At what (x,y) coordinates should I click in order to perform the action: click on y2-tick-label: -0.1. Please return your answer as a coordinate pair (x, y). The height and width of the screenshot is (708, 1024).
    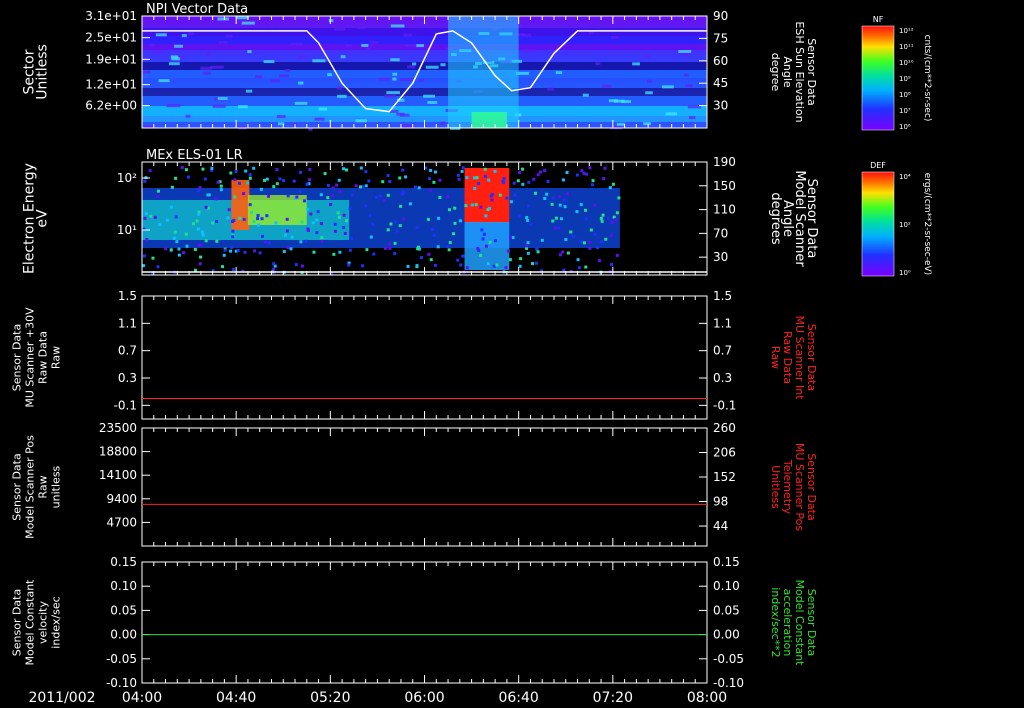
    Looking at the image, I should click on (724, 405).